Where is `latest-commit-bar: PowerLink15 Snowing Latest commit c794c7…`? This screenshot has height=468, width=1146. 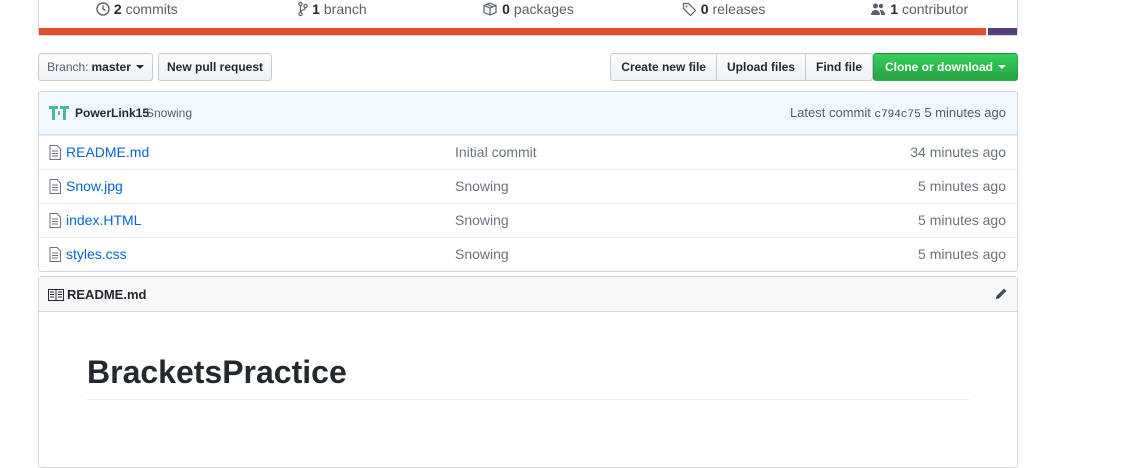 latest-commit-bar: PowerLink15 Snowing Latest commit c794c7… is located at coordinates (528, 113).